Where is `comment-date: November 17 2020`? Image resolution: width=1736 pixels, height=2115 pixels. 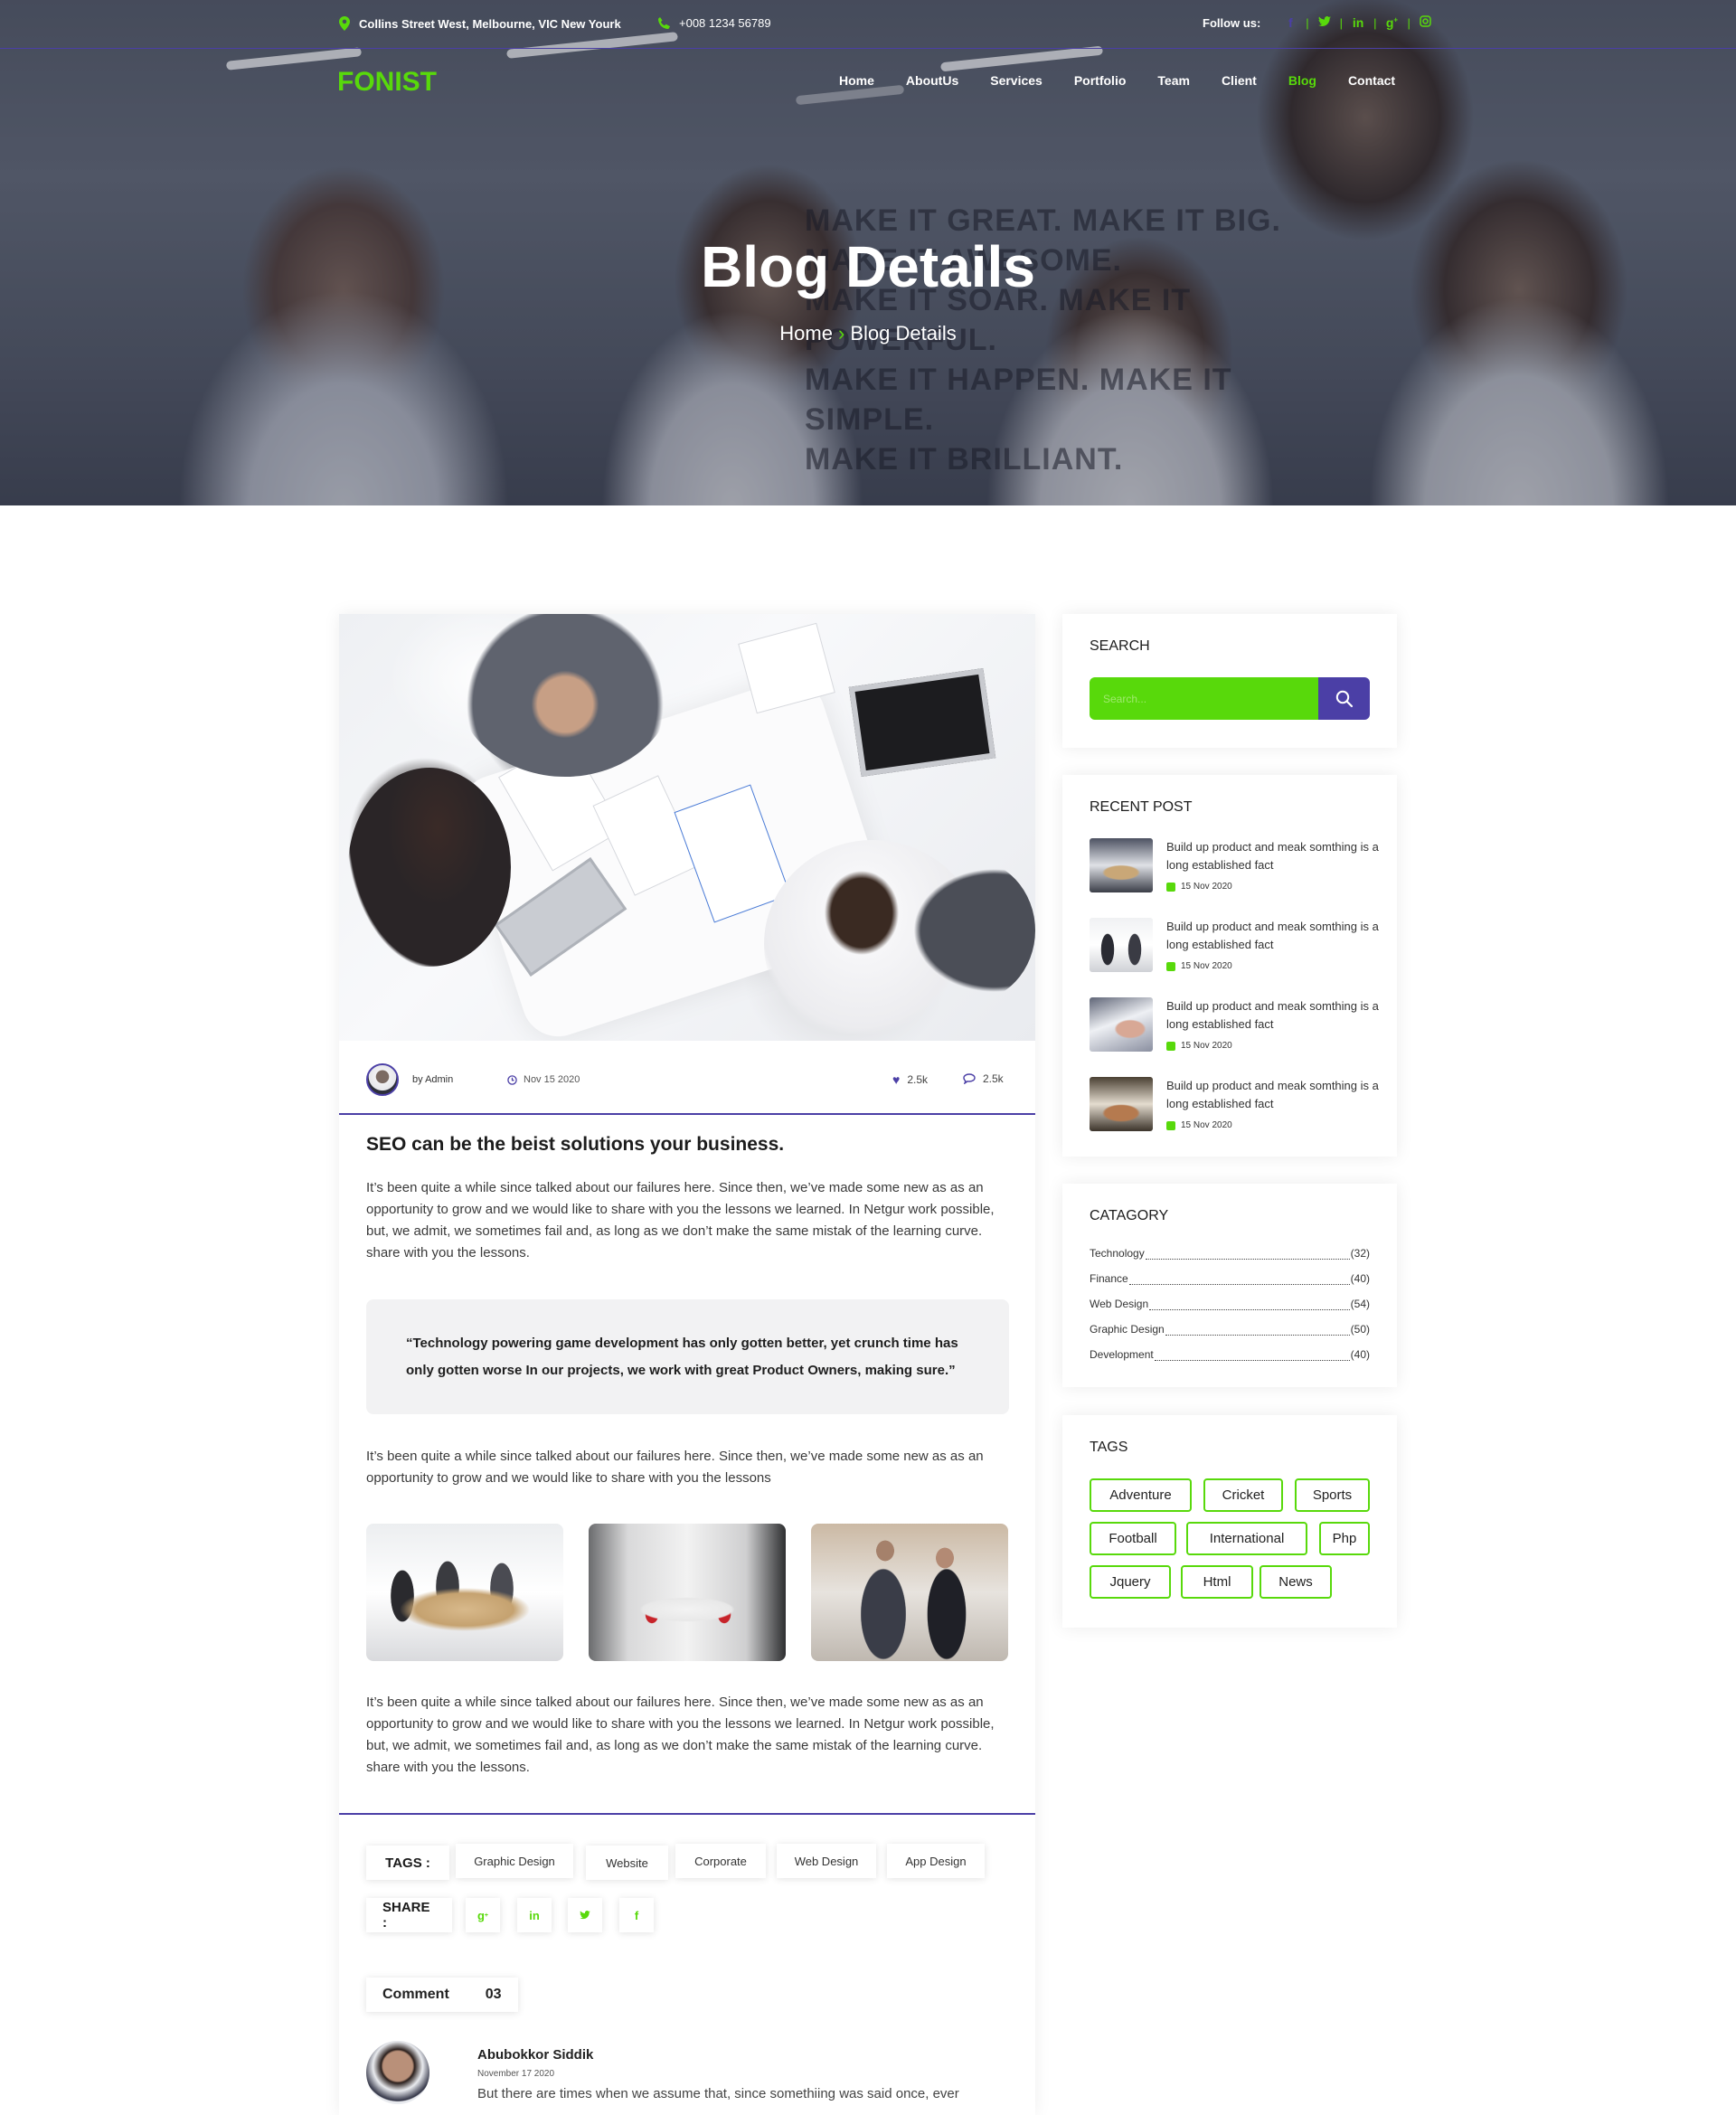 comment-date: November 17 2020 is located at coordinates (516, 2074).